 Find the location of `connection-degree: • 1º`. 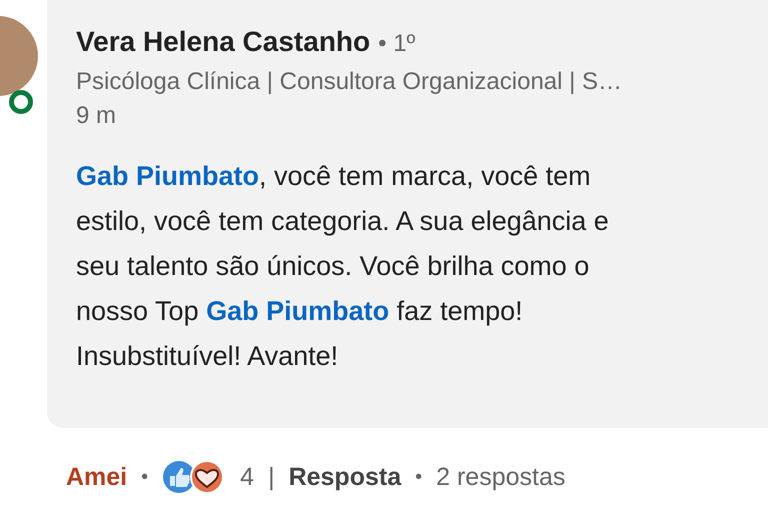

connection-degree: • 1º is located at coordinates (397, 44).